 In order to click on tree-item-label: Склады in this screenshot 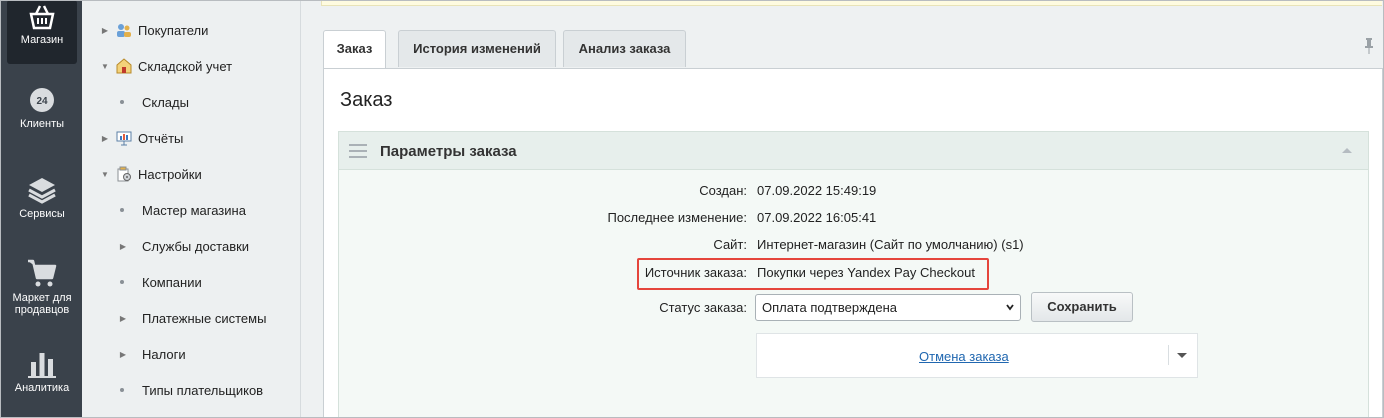, I will do `click(165, 102)`.